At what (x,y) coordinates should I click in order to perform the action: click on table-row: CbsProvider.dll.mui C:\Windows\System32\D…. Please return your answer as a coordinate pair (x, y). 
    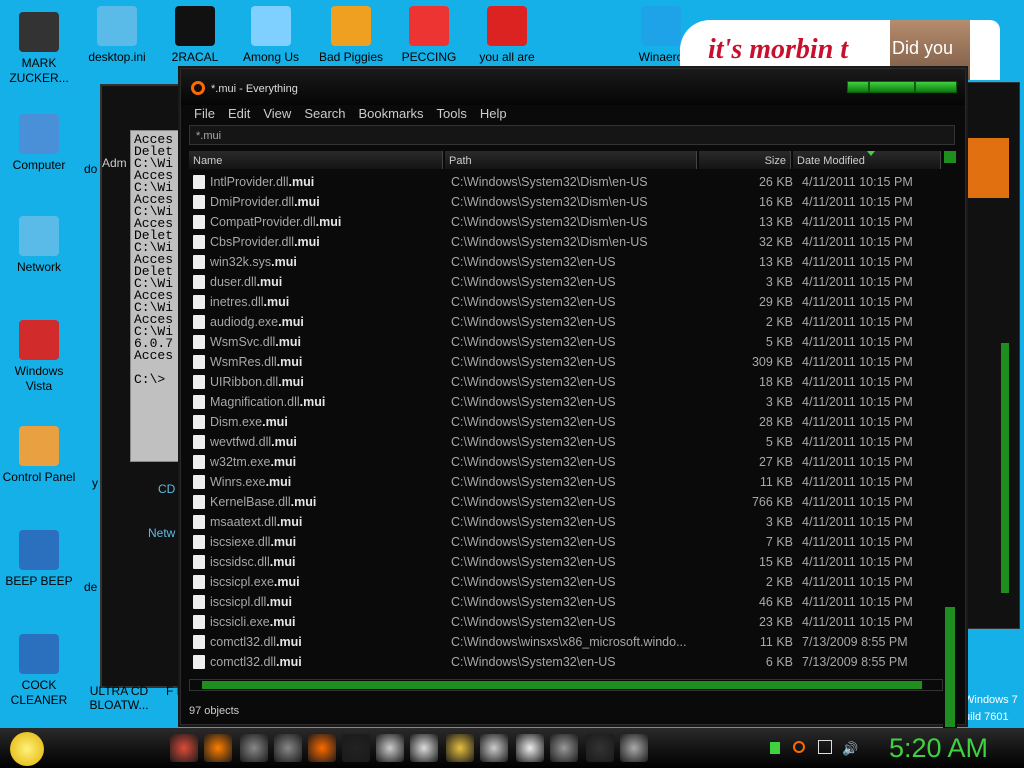
    Looking at the image, I should click on (565, 242).